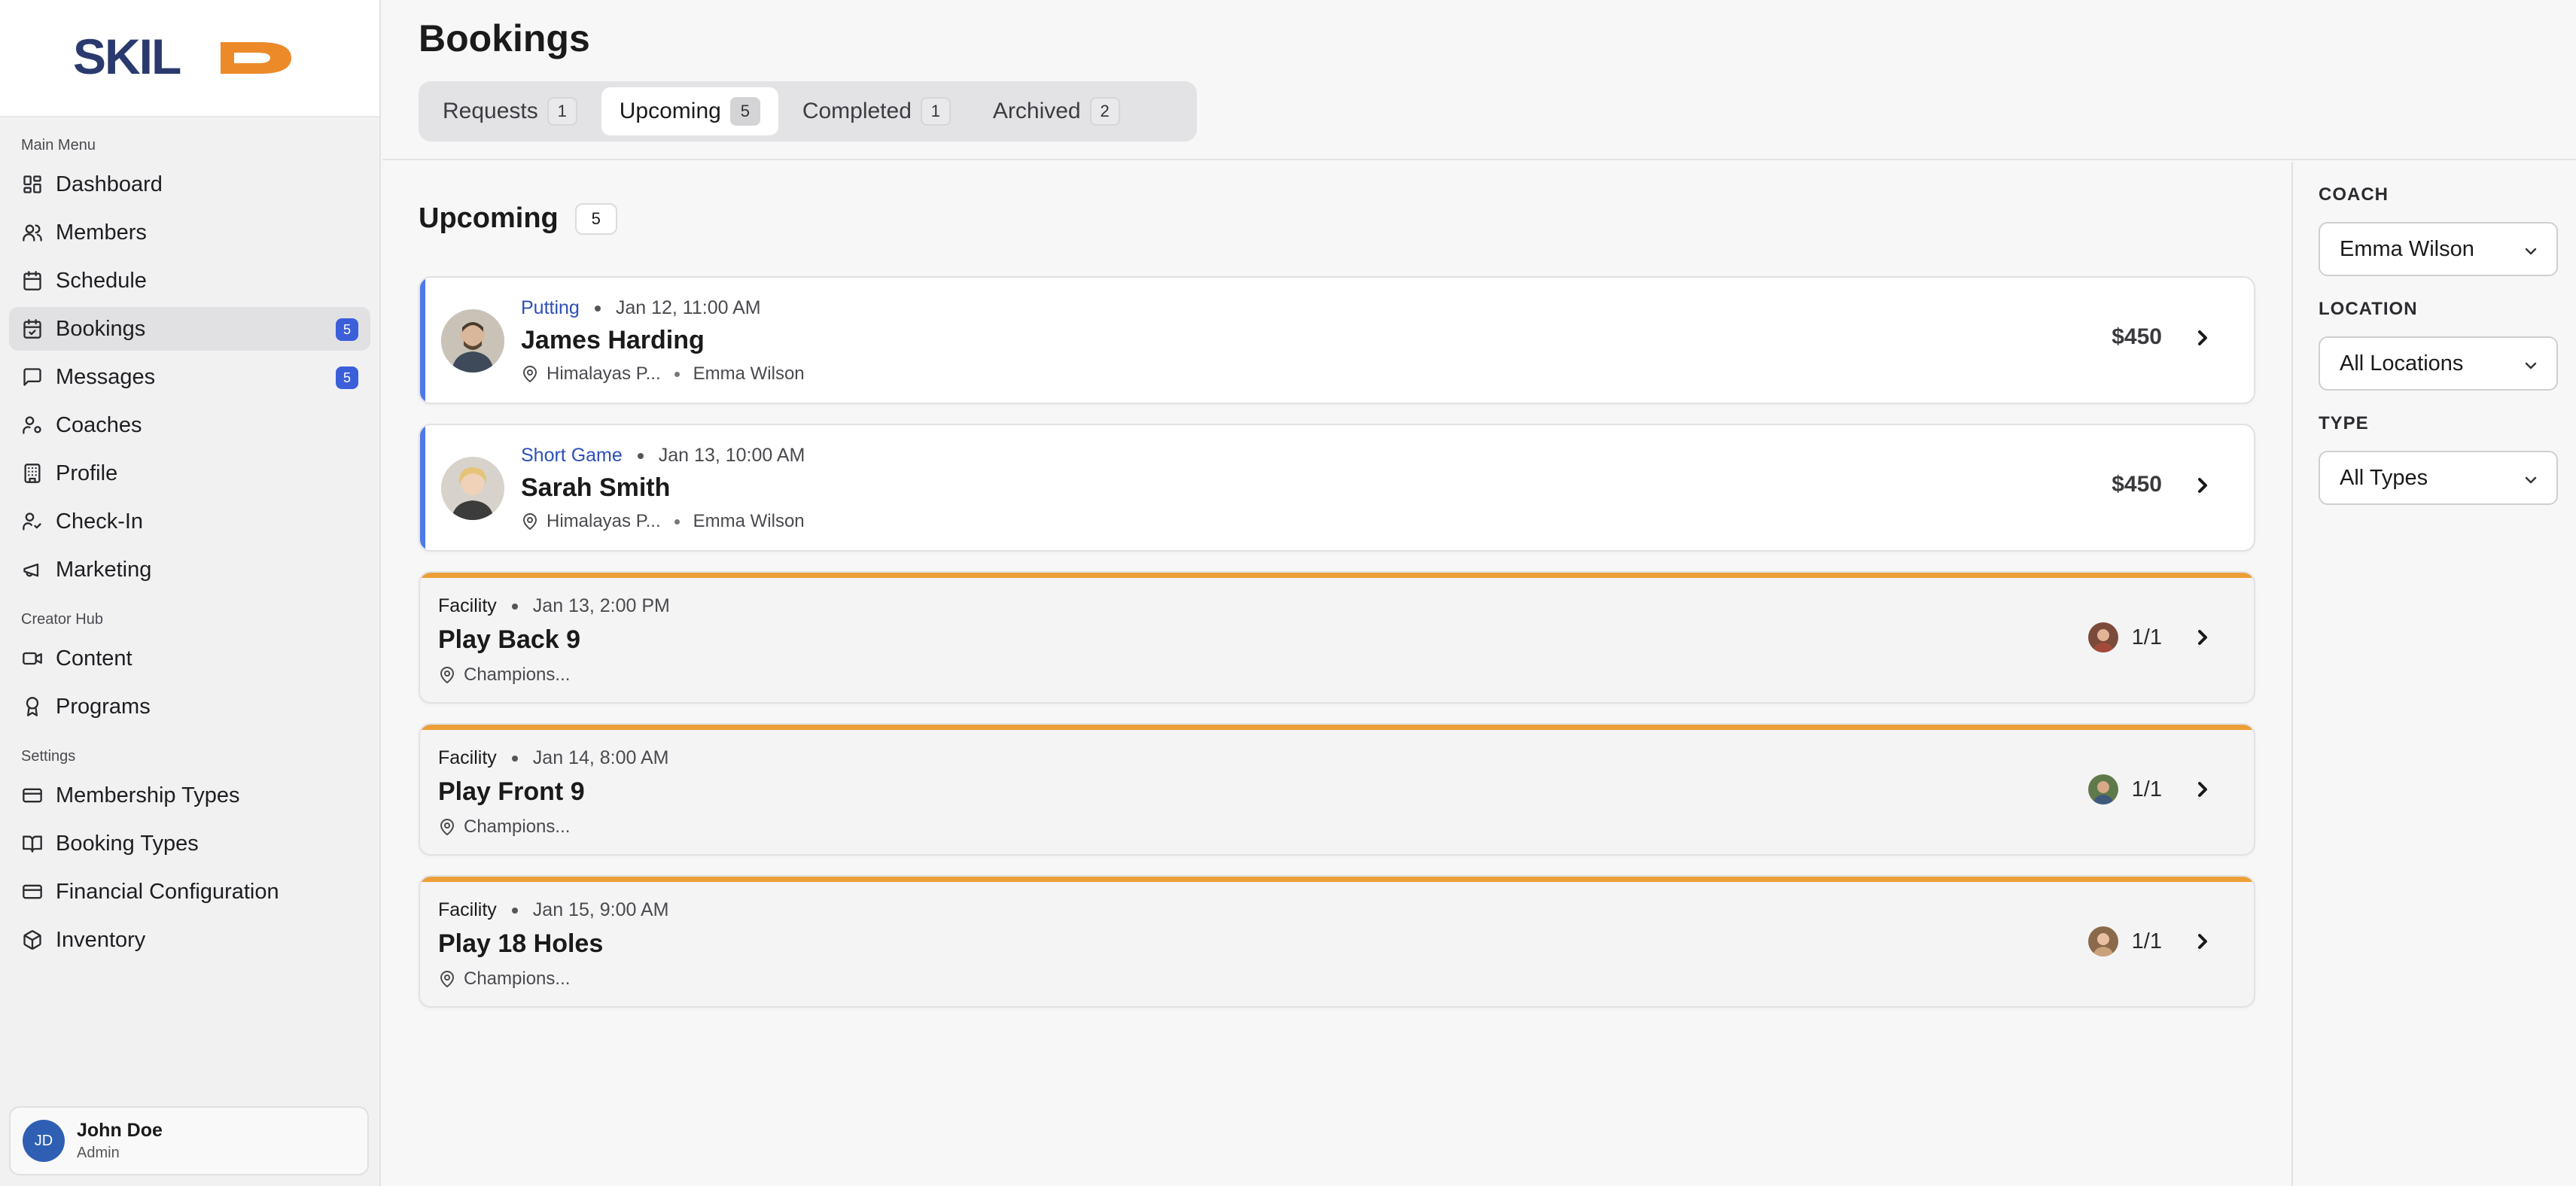 This screenshot has height=1186, width=2576. Describe the element at coordinates (62, 619) in the screenshot. I see `section-title-creator-hub: Creator Hub` at that location.